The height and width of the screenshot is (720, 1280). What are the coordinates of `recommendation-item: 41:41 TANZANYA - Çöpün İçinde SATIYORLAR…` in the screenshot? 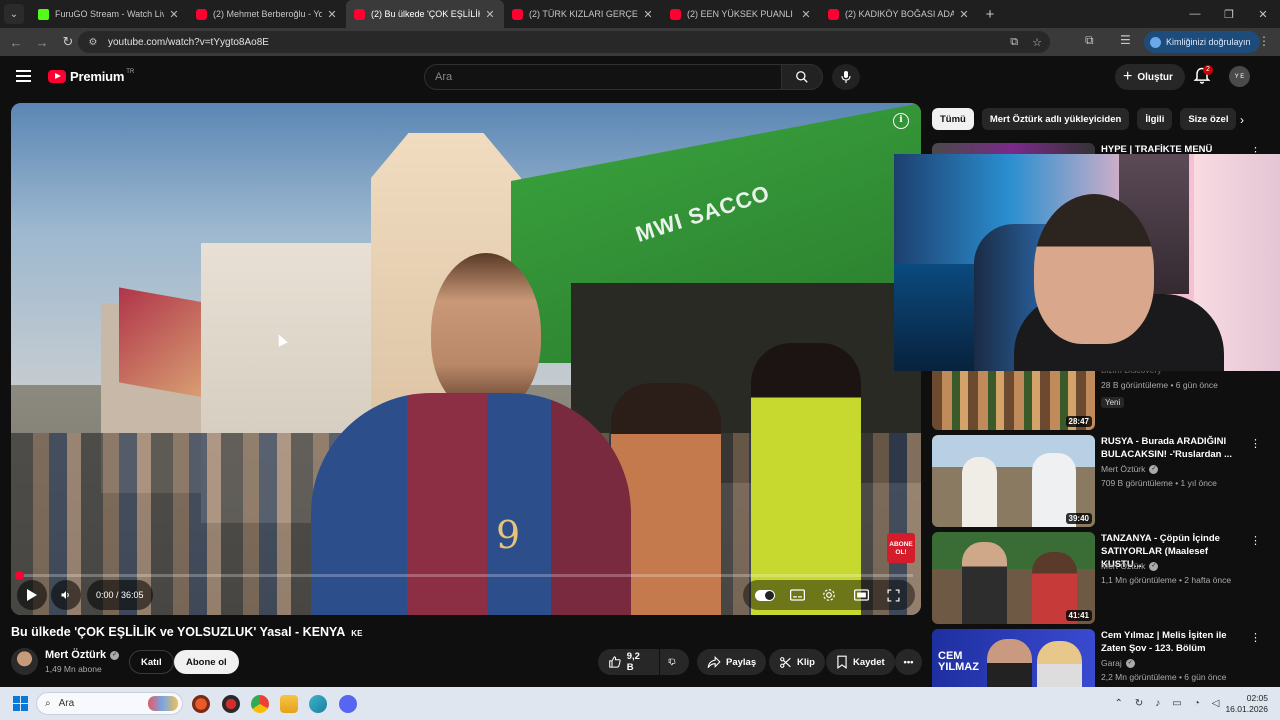 It's located at (1102, 578).